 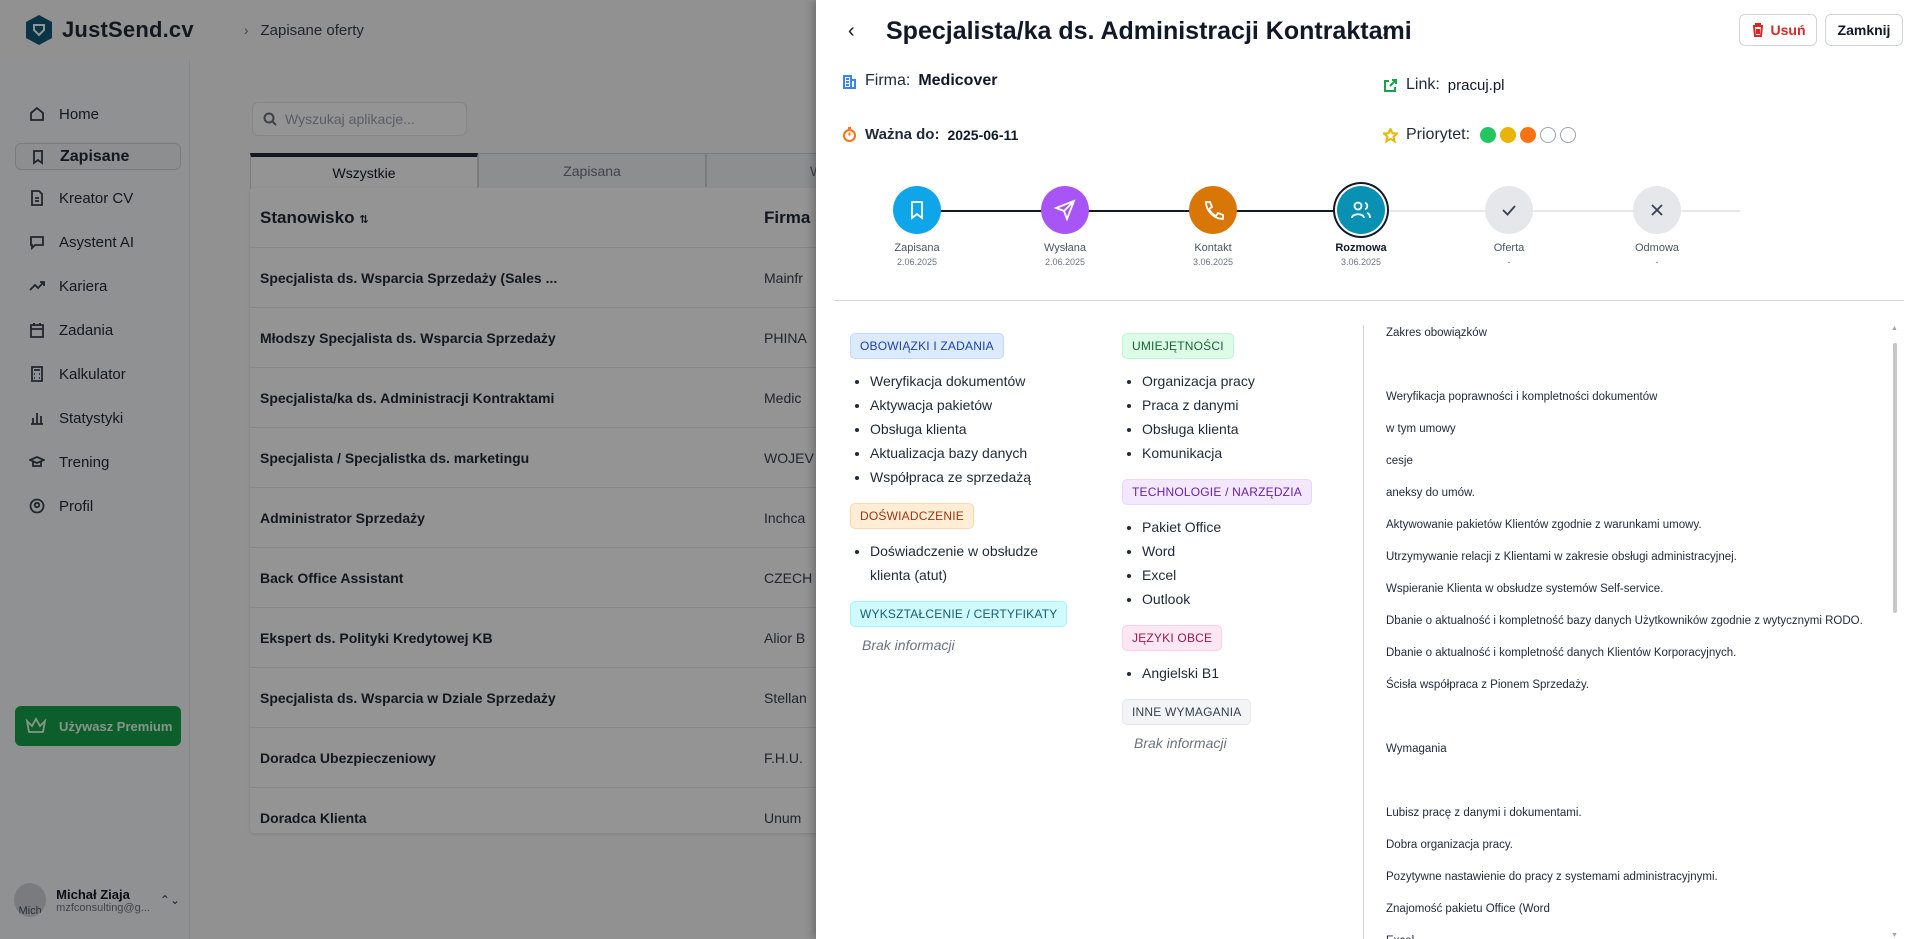 What do you see at coordinates (1468, 909) in the screenshot?
I see `description-line: Znajomość pakietu Office (Word` at bounding box center [1468, 909].